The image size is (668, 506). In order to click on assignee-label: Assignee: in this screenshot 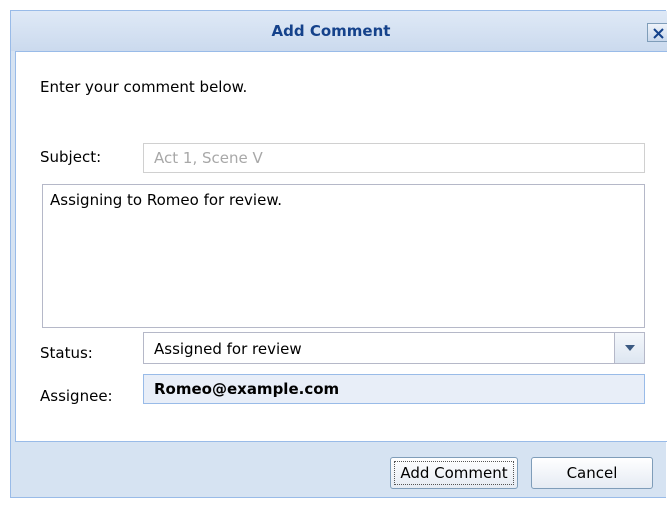, I will do `click(76, 396)`.